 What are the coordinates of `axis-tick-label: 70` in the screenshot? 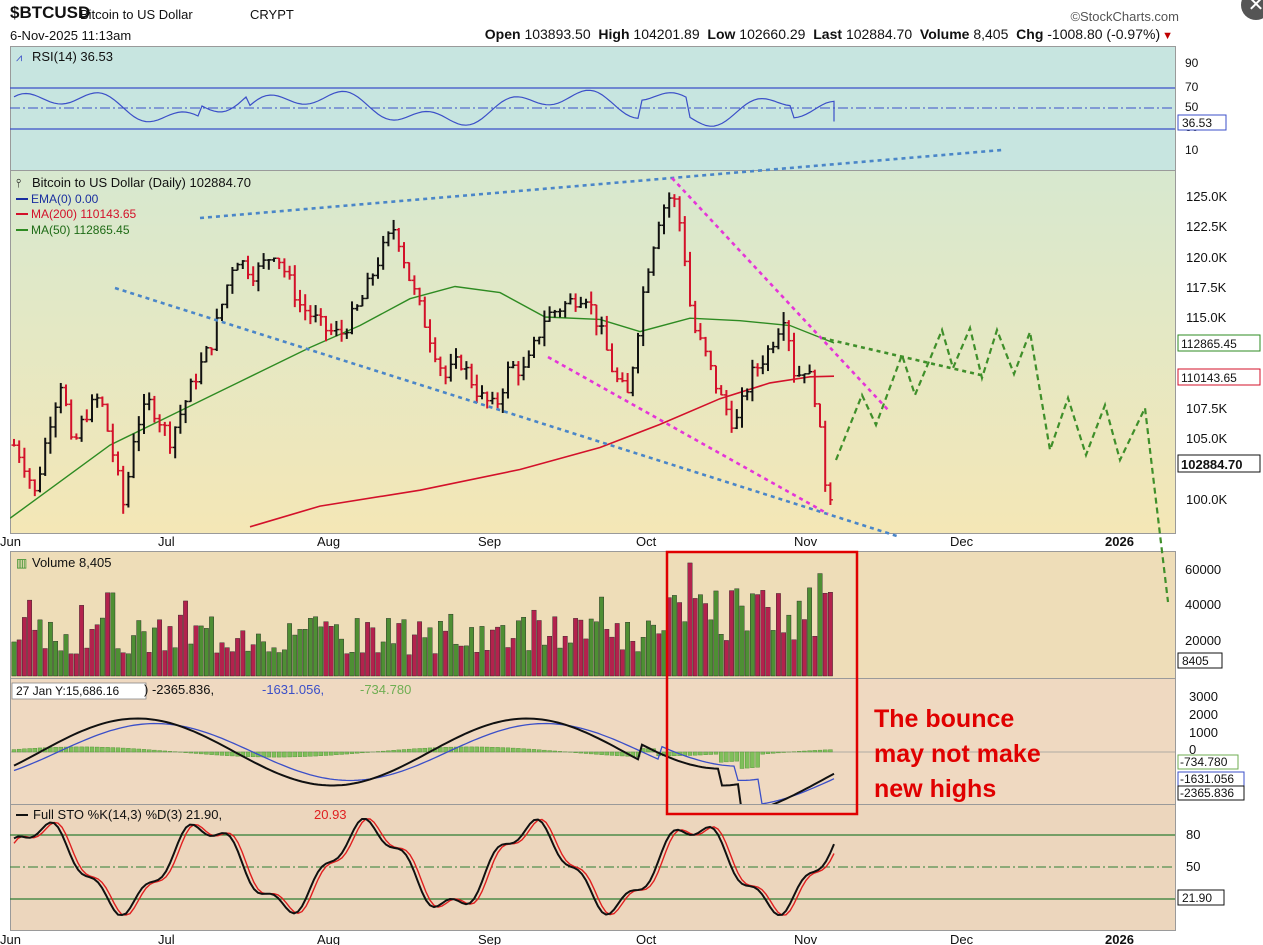 It's located at (1192, 87).